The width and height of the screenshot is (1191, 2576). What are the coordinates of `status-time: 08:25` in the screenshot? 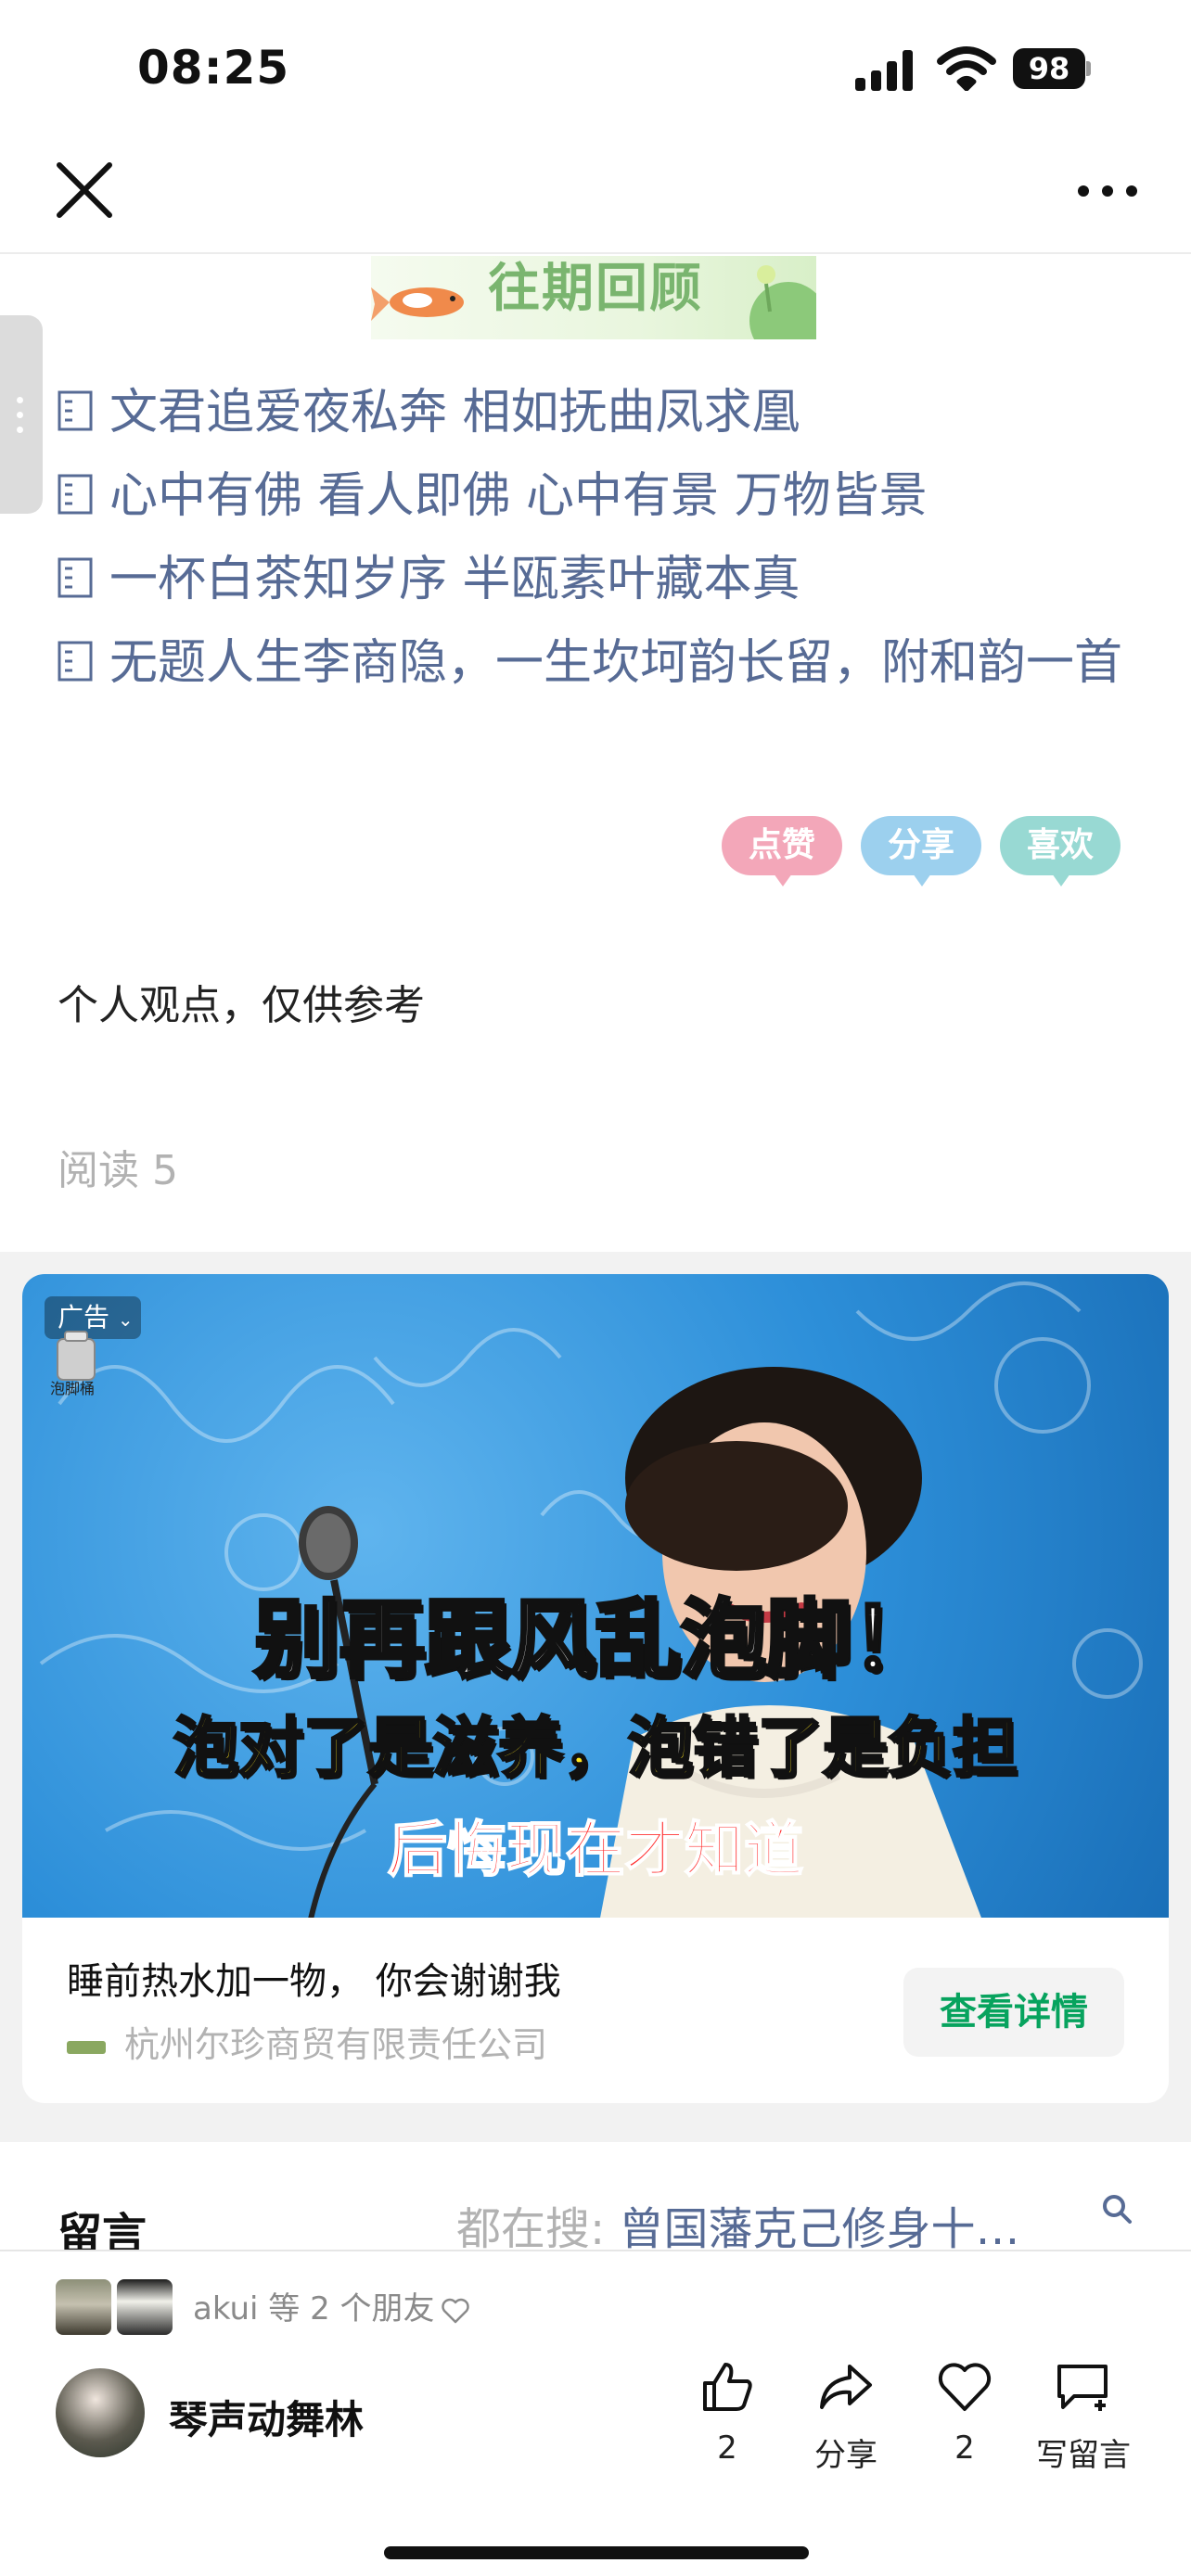 It's located at (213, 68).